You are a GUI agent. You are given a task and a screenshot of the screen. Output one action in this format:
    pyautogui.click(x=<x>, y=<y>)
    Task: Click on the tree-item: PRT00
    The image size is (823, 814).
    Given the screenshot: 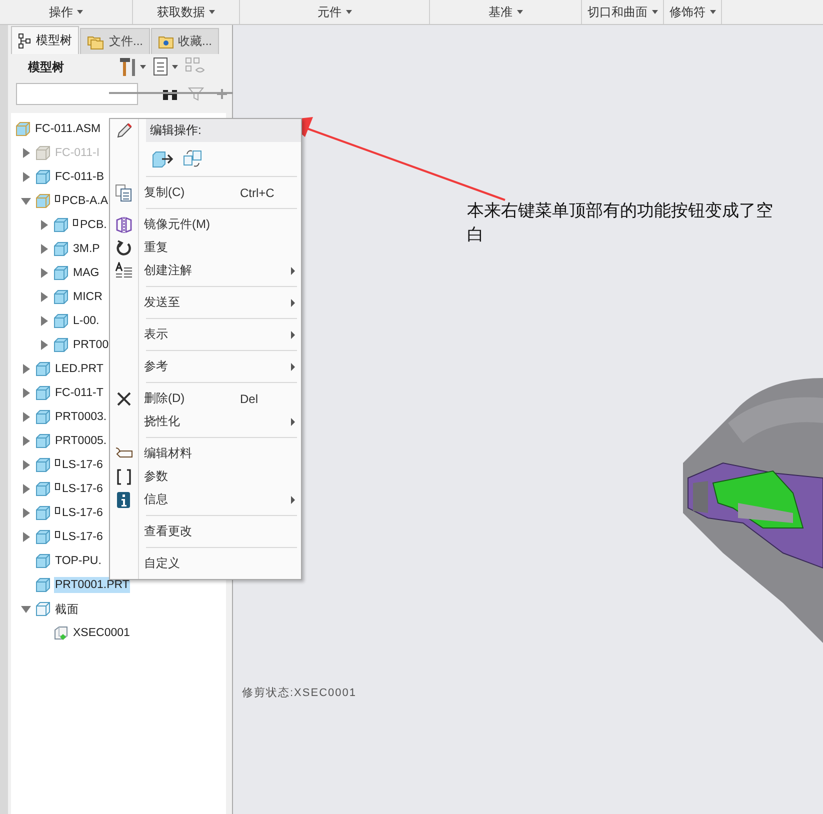 What is the action you would take?
    pyautogui.click(x=91, y=345)
    